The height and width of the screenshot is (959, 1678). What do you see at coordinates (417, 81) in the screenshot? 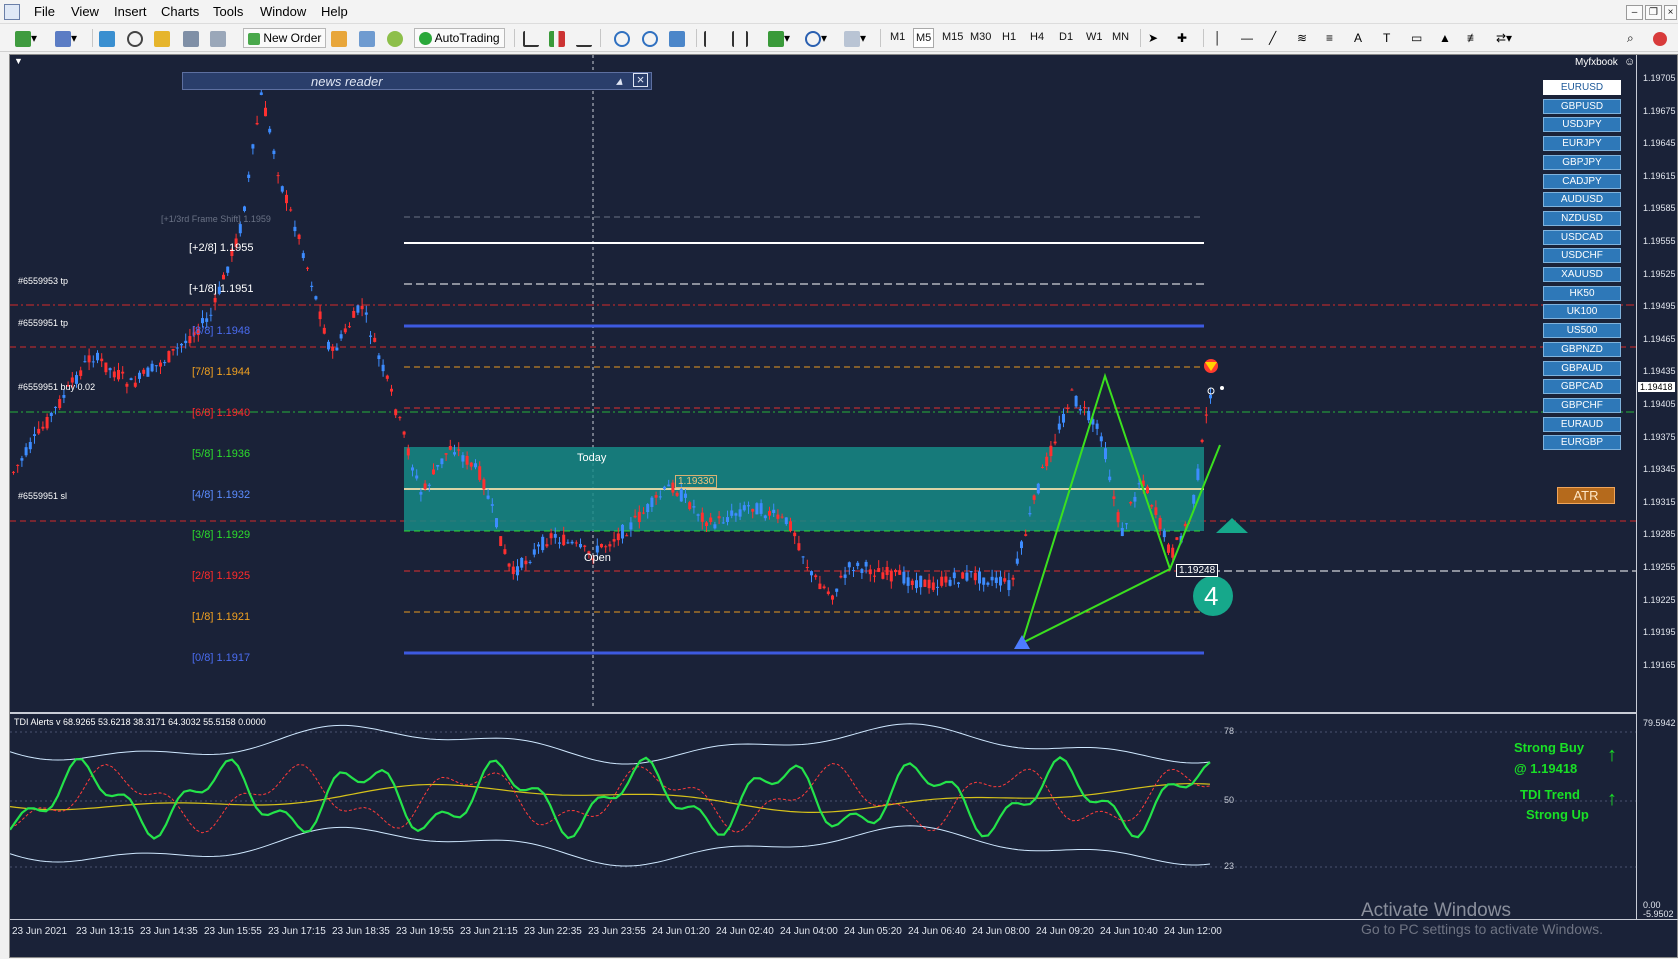
I see `news-reader-panel: news reader ▴ ×` at bounding box center [417, 81].